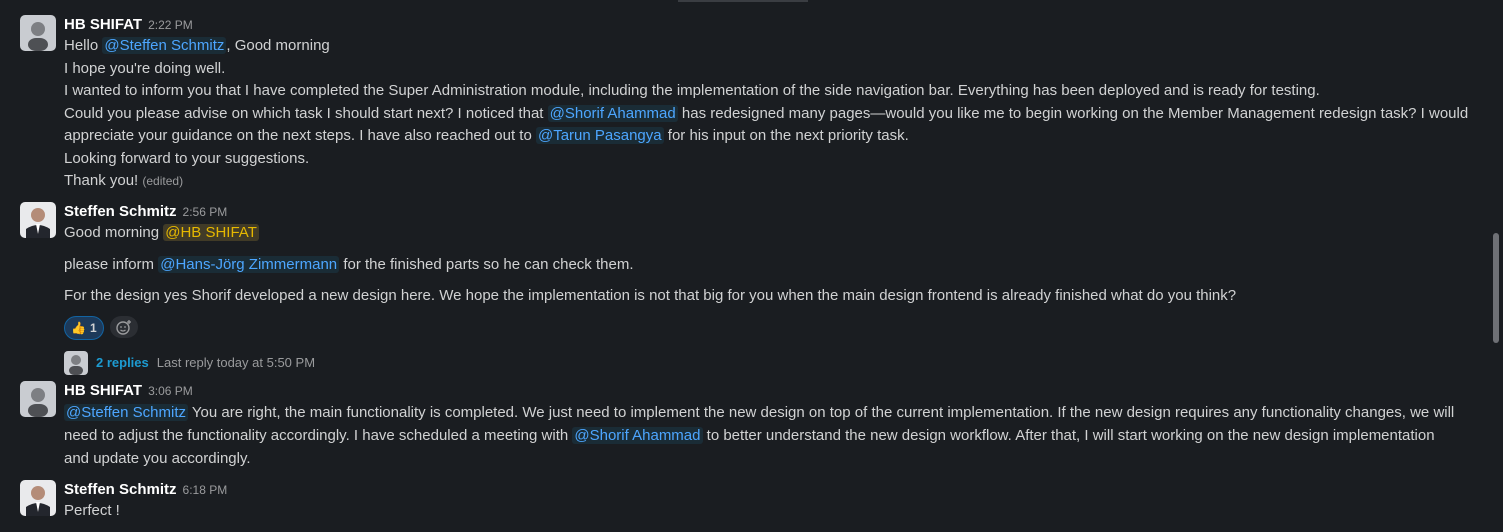 This screenshot has height=532, width=1503. Describe the element at coordinates (205, 212) in the screenshot. I see `timestamp: 2:56 PM` at that location.